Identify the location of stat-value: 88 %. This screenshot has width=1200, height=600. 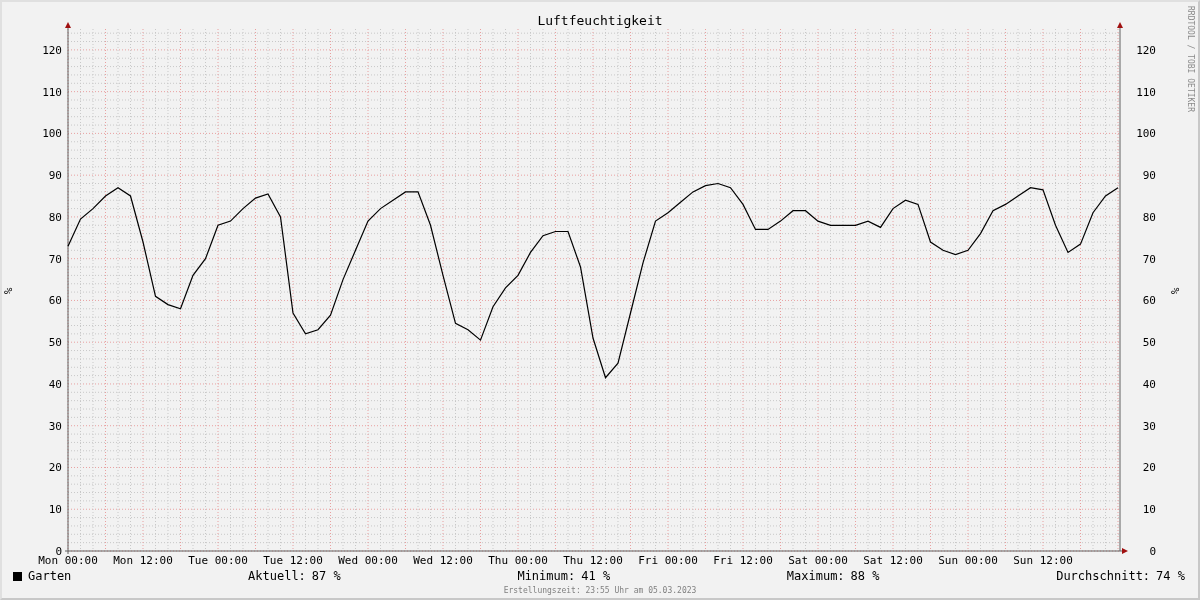
(865, 576).